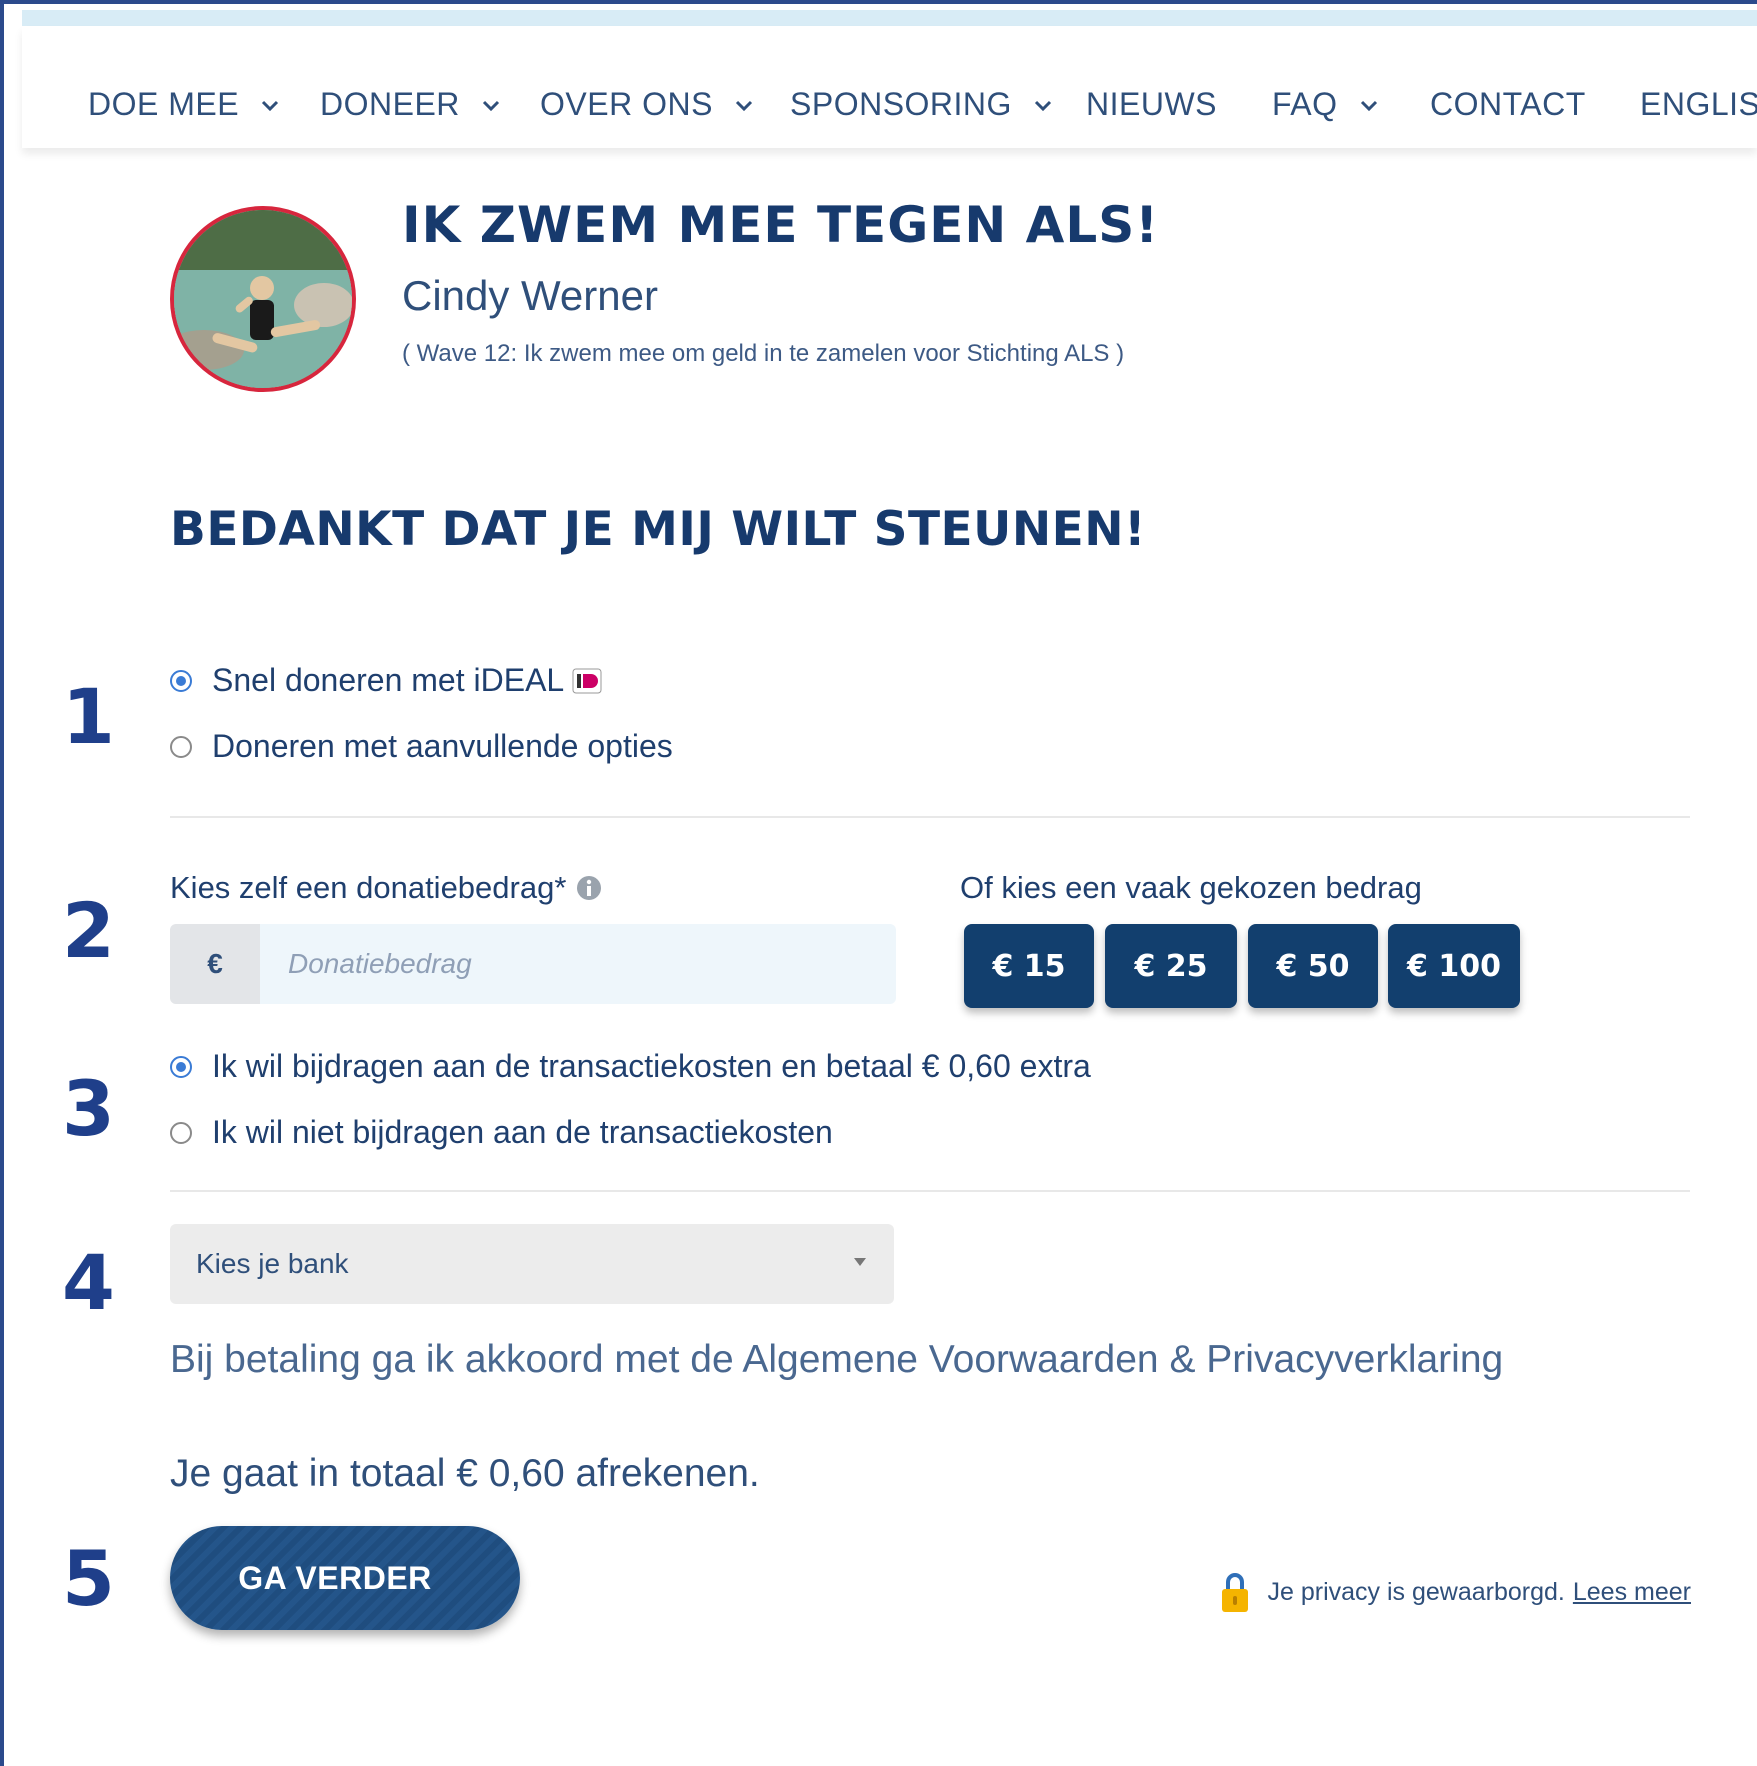 This screenshot has width=1757, height=1766. Describe the element at coordinates (164, 104) in the screenshot. I see `nav-label: DOE MEE` at that location.